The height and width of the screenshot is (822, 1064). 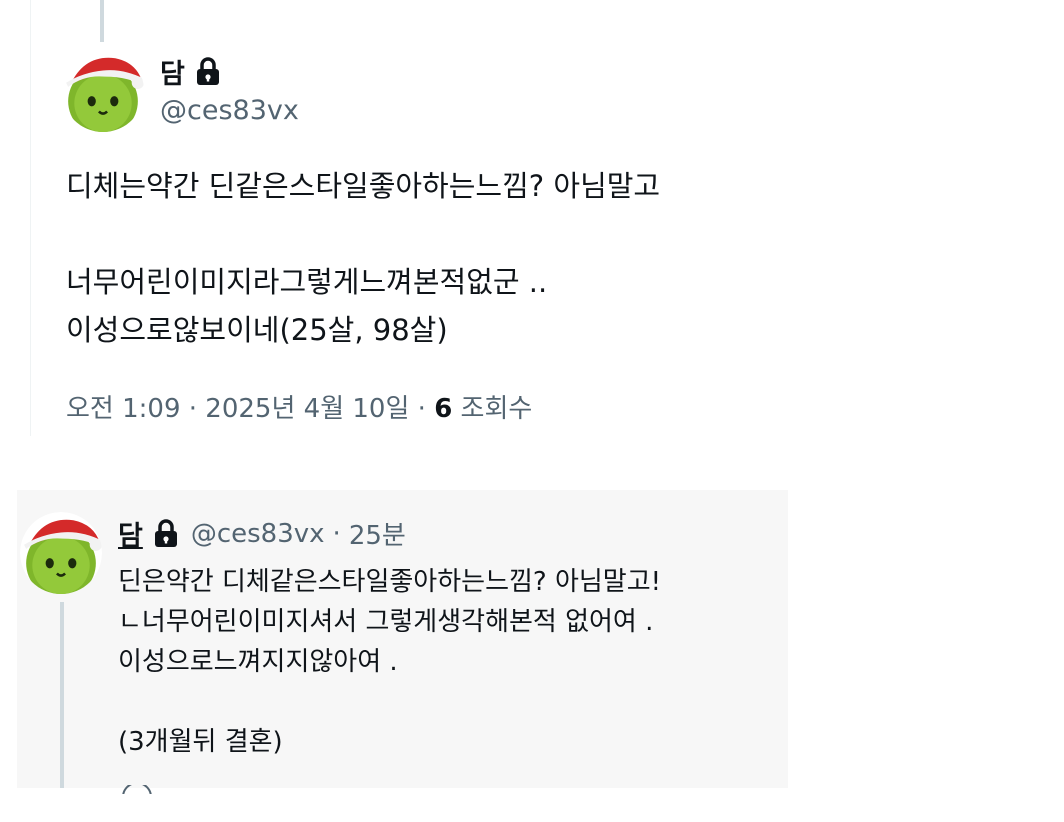 I want to click on views-count: 6, so click(x=443, y=409).